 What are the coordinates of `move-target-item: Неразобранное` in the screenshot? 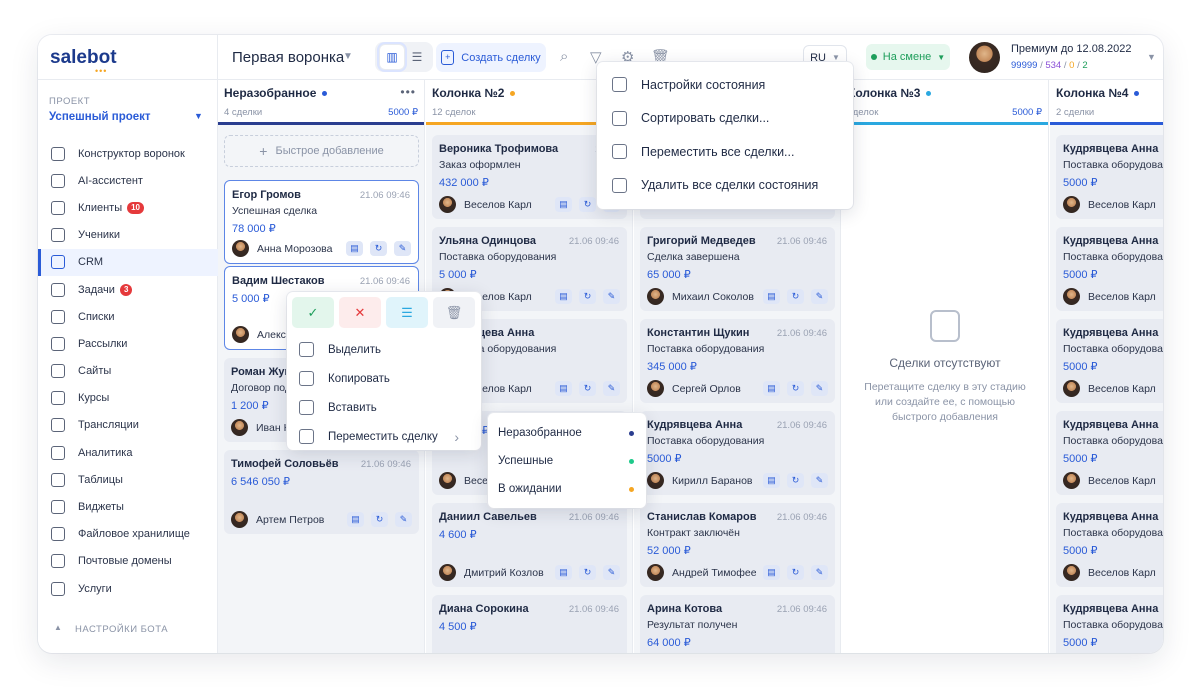 It's located at (567, 433).